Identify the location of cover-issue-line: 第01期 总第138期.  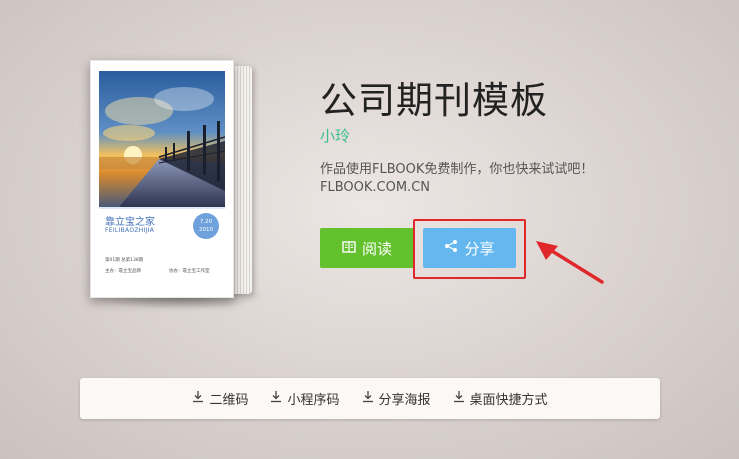
(124, 260).